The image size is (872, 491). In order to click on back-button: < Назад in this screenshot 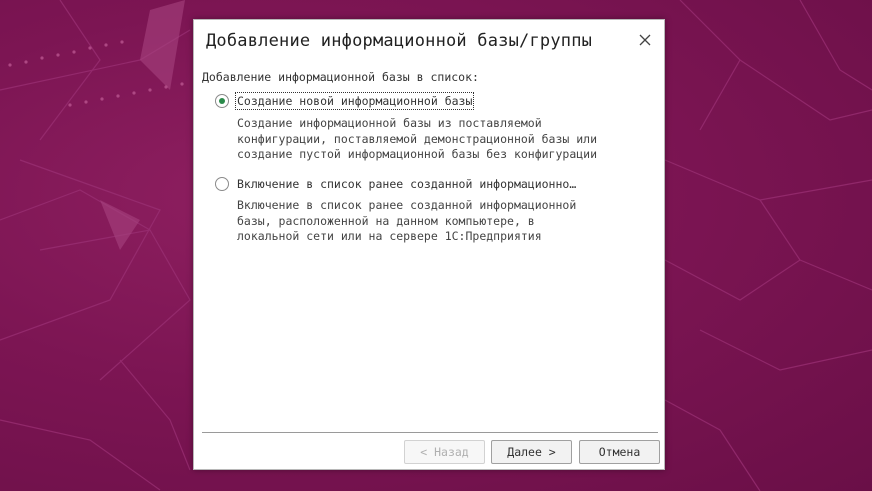, I will do `click(444, 452)`.